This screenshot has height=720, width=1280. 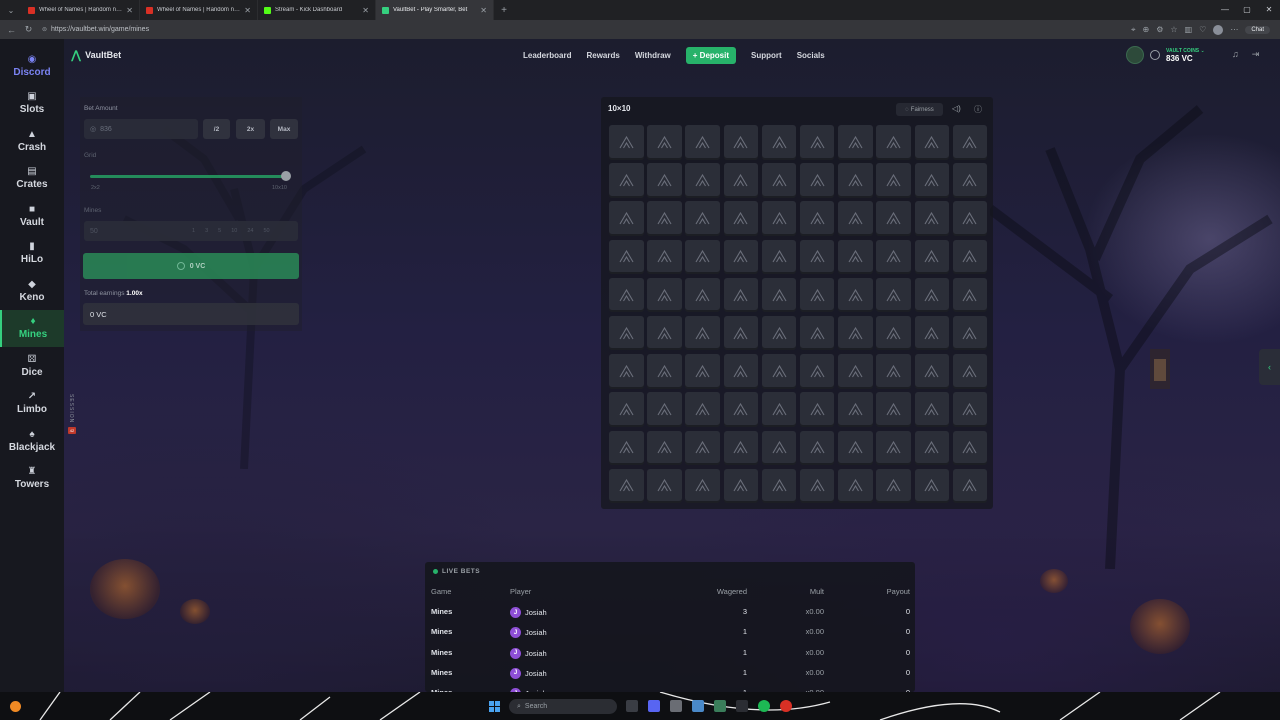 I want to click on bookmark-star-icon: ☆, so click(x=1173, y=29).